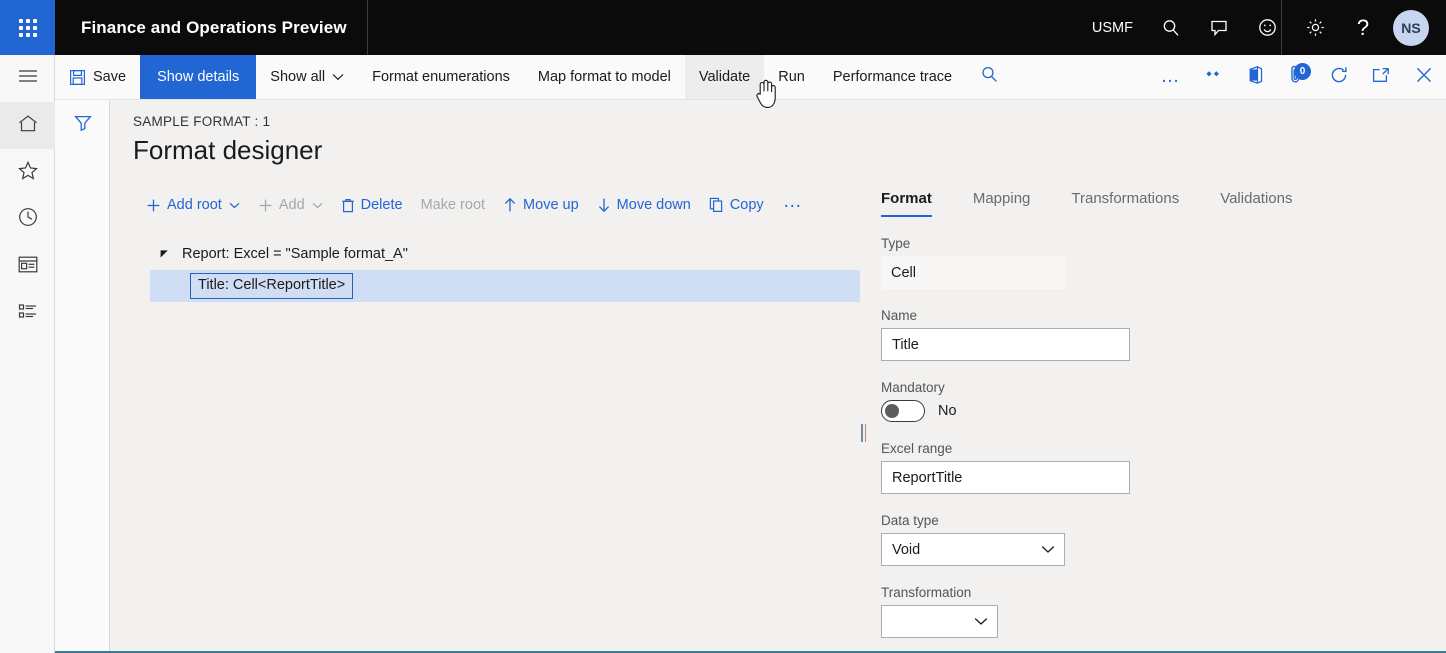  I want to click on settings-button, so click(1315, 27).